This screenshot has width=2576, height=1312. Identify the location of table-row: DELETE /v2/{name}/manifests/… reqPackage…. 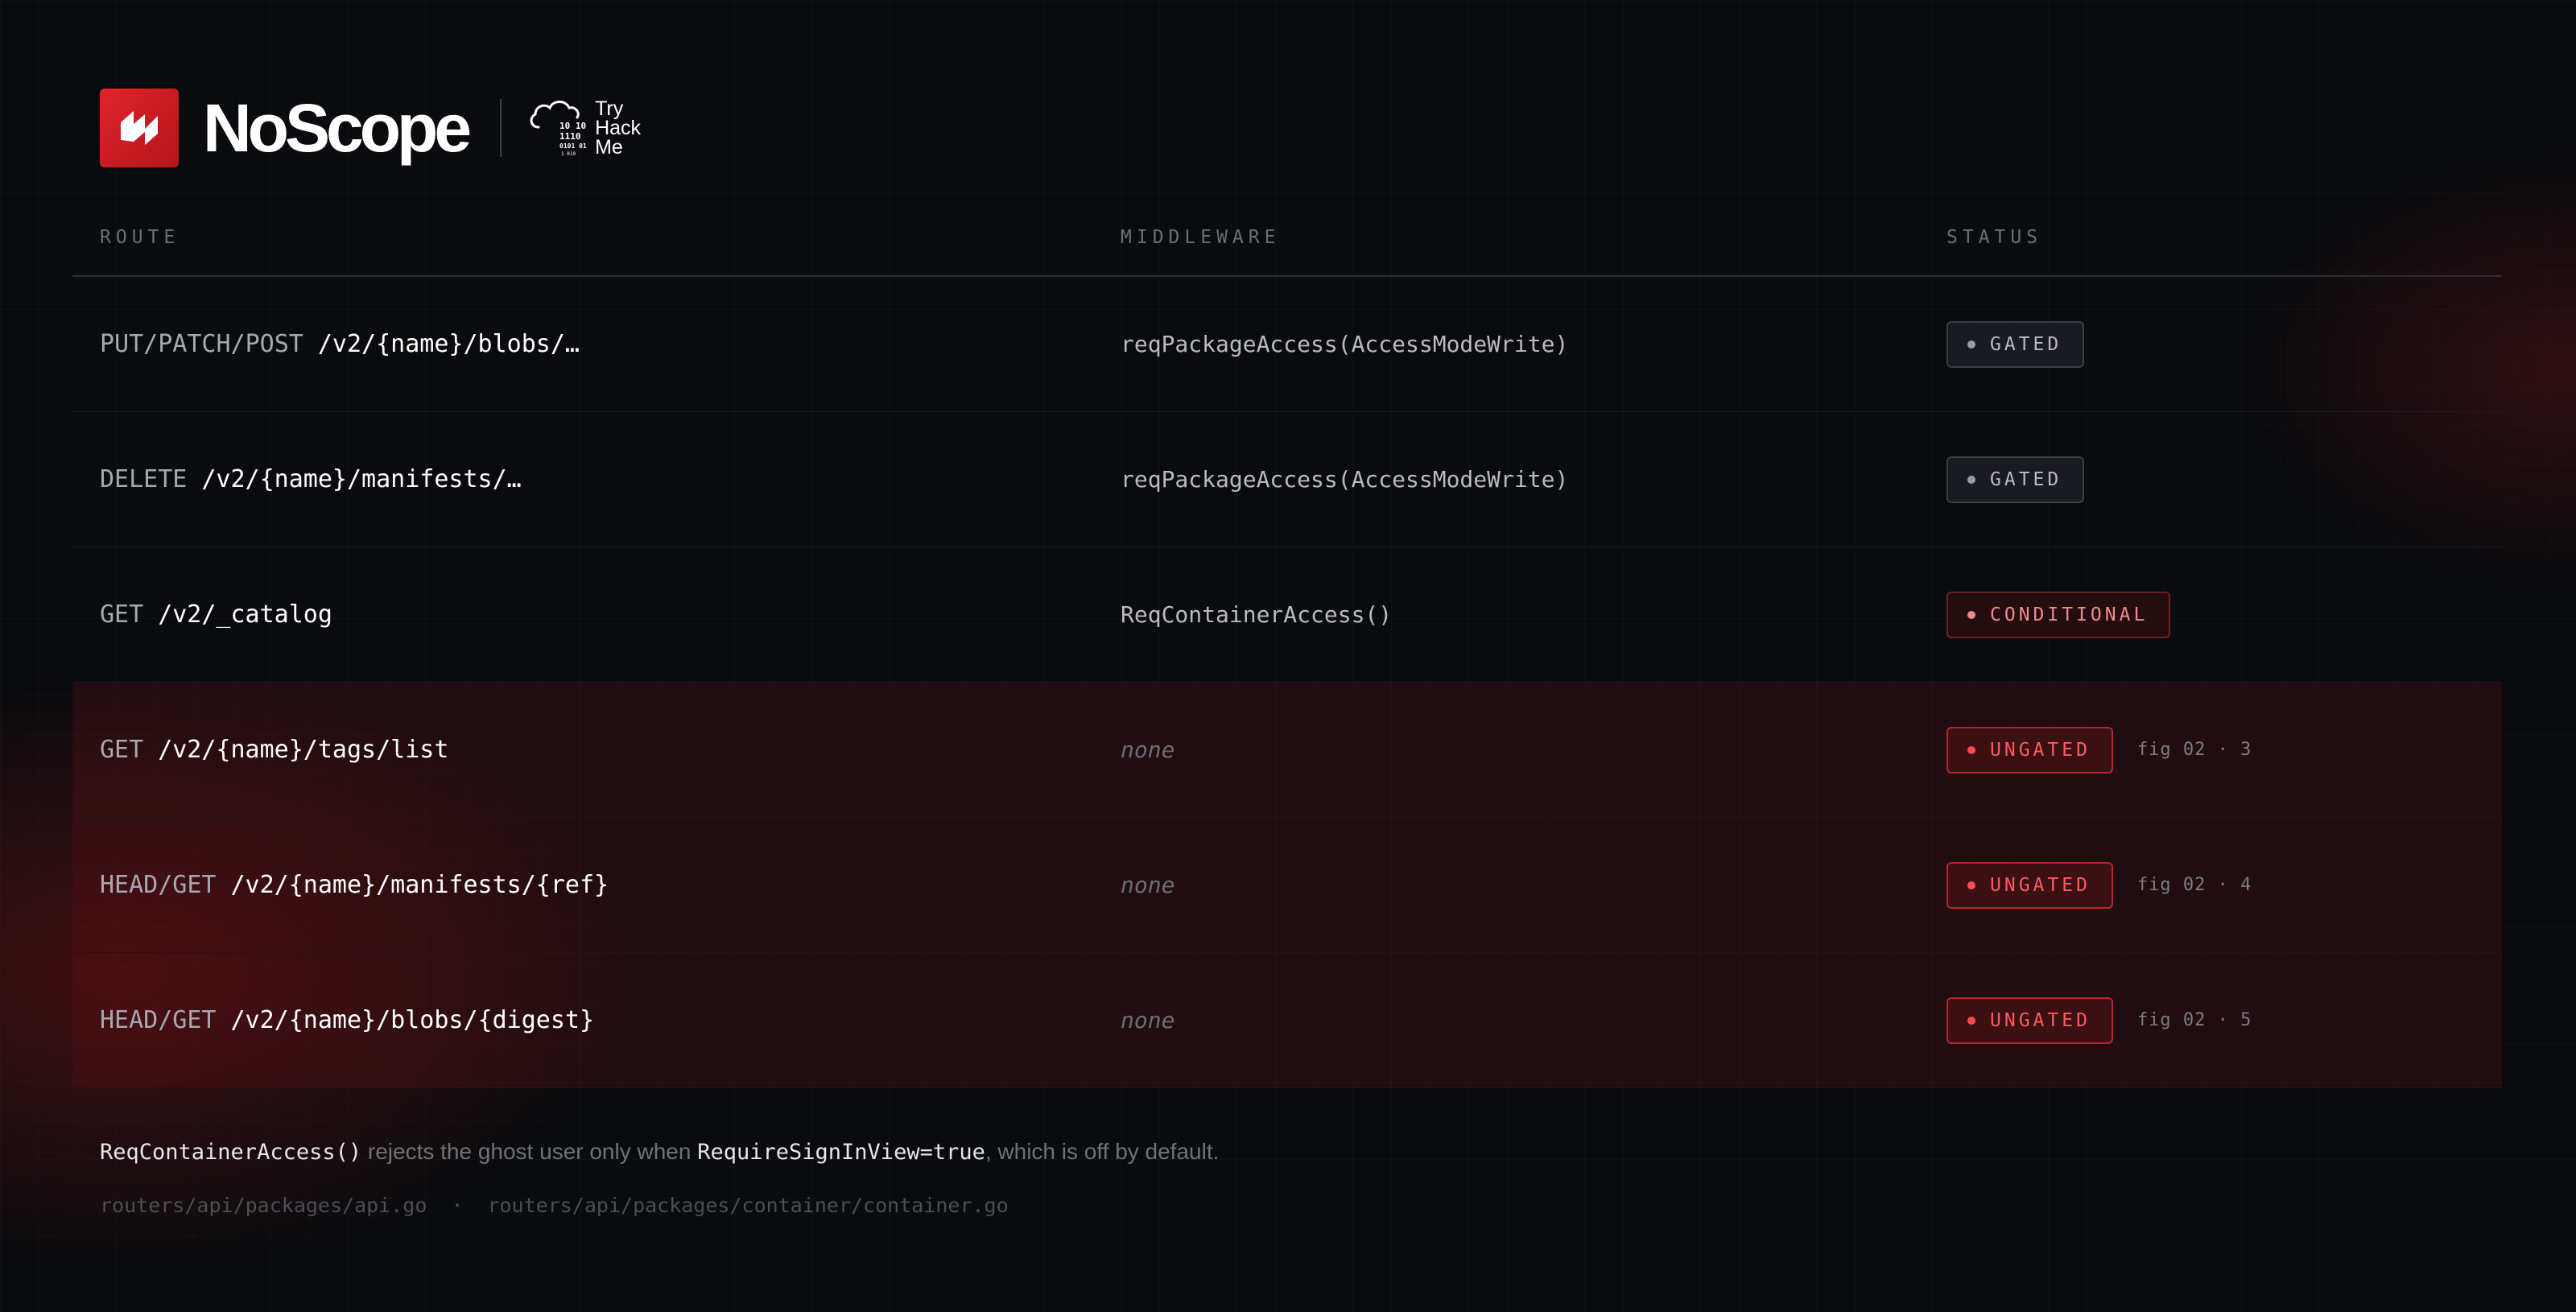
(1287, 480).